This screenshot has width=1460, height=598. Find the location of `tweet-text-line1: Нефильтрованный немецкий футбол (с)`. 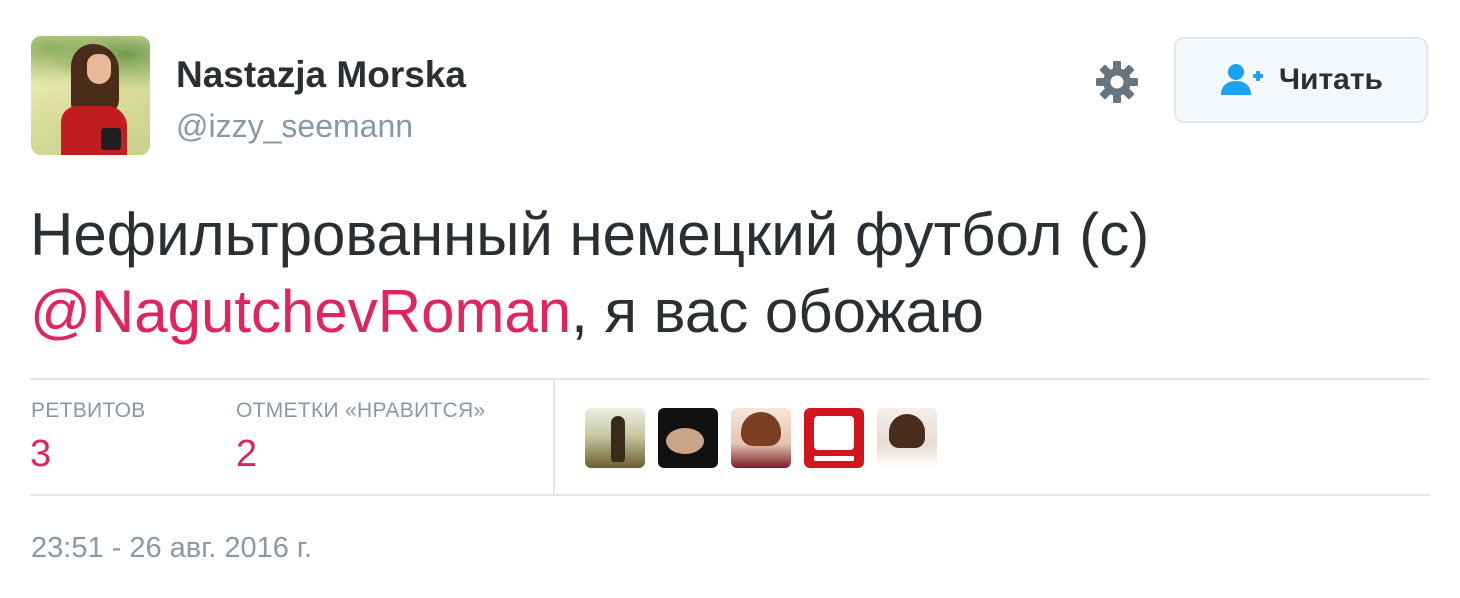

tweet-text-line1: Нефильтрованный немецкий футбол (с) is located at coordinates (590, 234).